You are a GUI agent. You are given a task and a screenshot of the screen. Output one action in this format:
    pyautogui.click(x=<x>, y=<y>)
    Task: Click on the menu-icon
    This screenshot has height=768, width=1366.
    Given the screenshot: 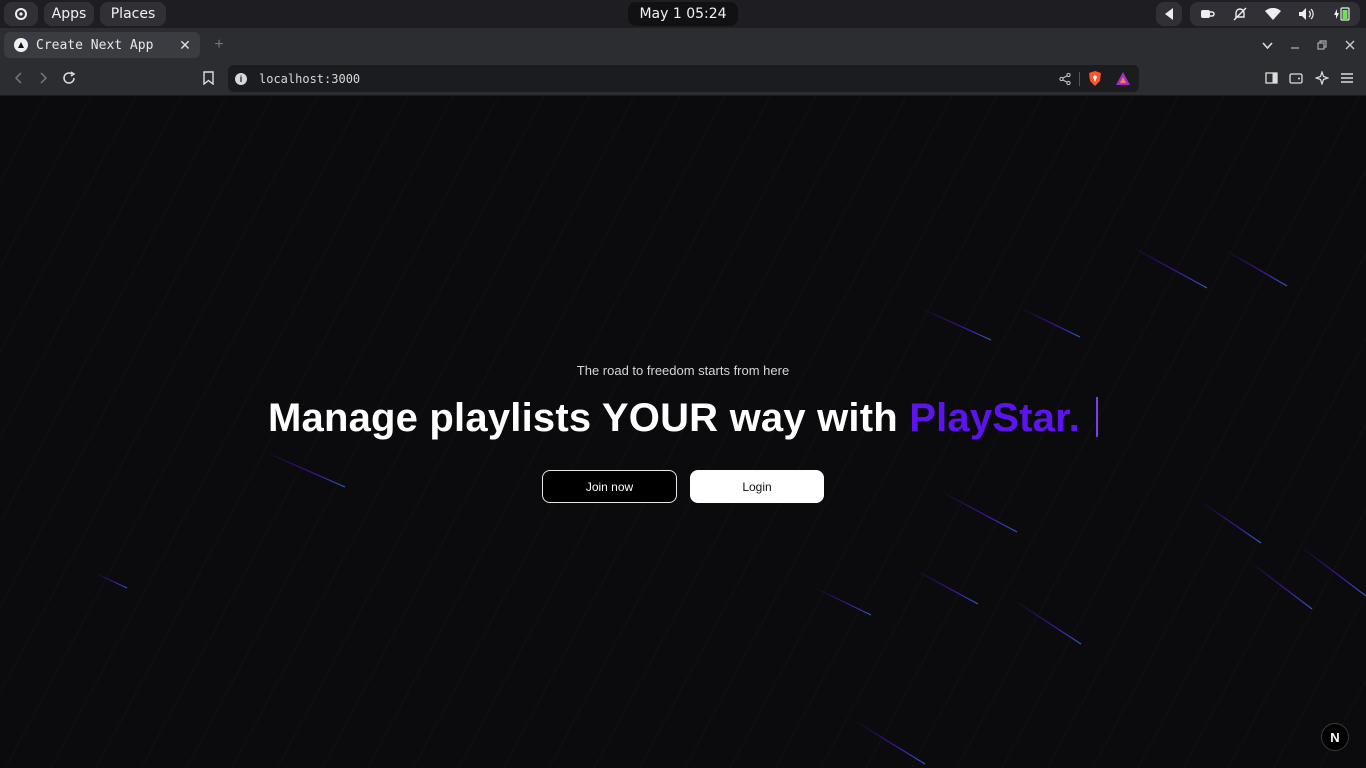 What is the action you would take?
    pyautogui.click(x=1347, y=78)
    